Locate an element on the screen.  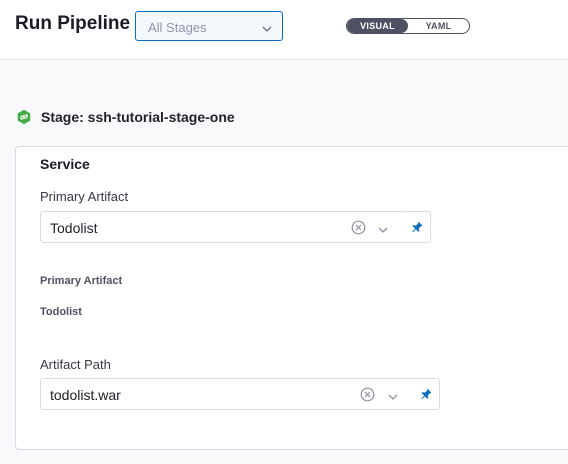
primary-artifact-value: Todolist is located at coordinates (74, 228).